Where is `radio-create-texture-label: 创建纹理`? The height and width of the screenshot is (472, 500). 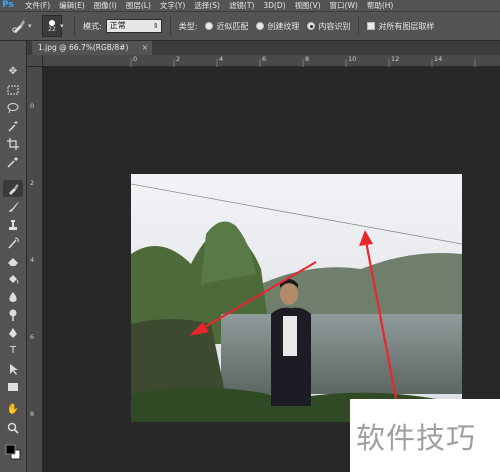
radio-create-texture-label: 创建纹理 is located at coordinates (283, 26).